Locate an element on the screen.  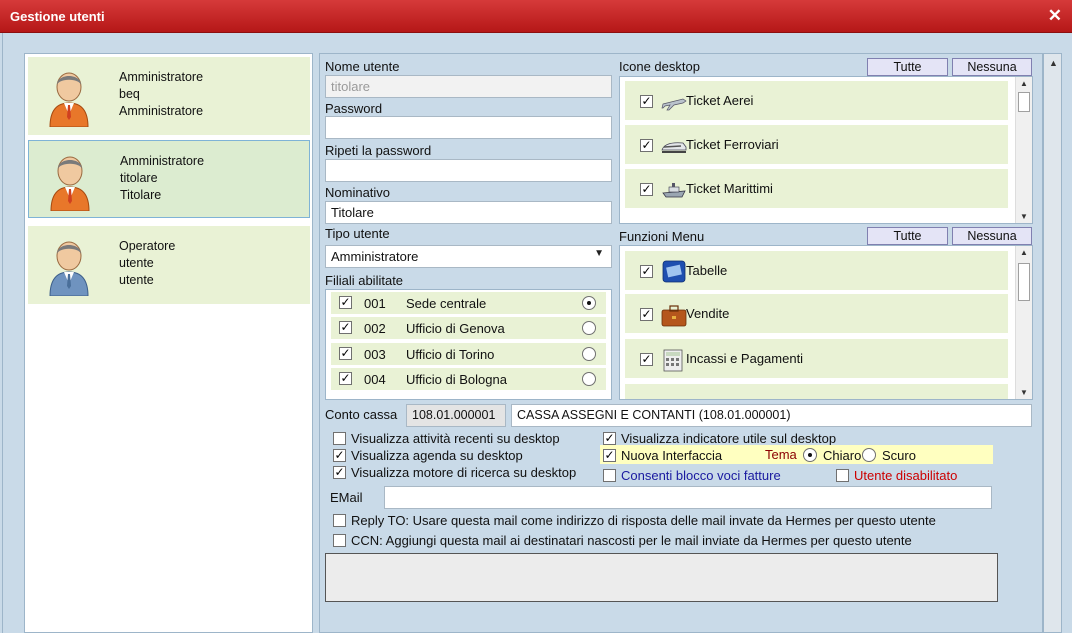
icone-desktop-label: Icone desktop is located at coordinates (659, 66).